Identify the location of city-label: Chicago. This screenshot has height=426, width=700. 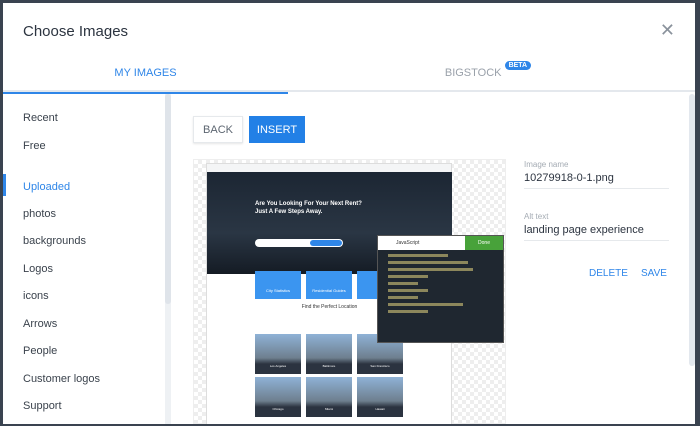
(278, 409).